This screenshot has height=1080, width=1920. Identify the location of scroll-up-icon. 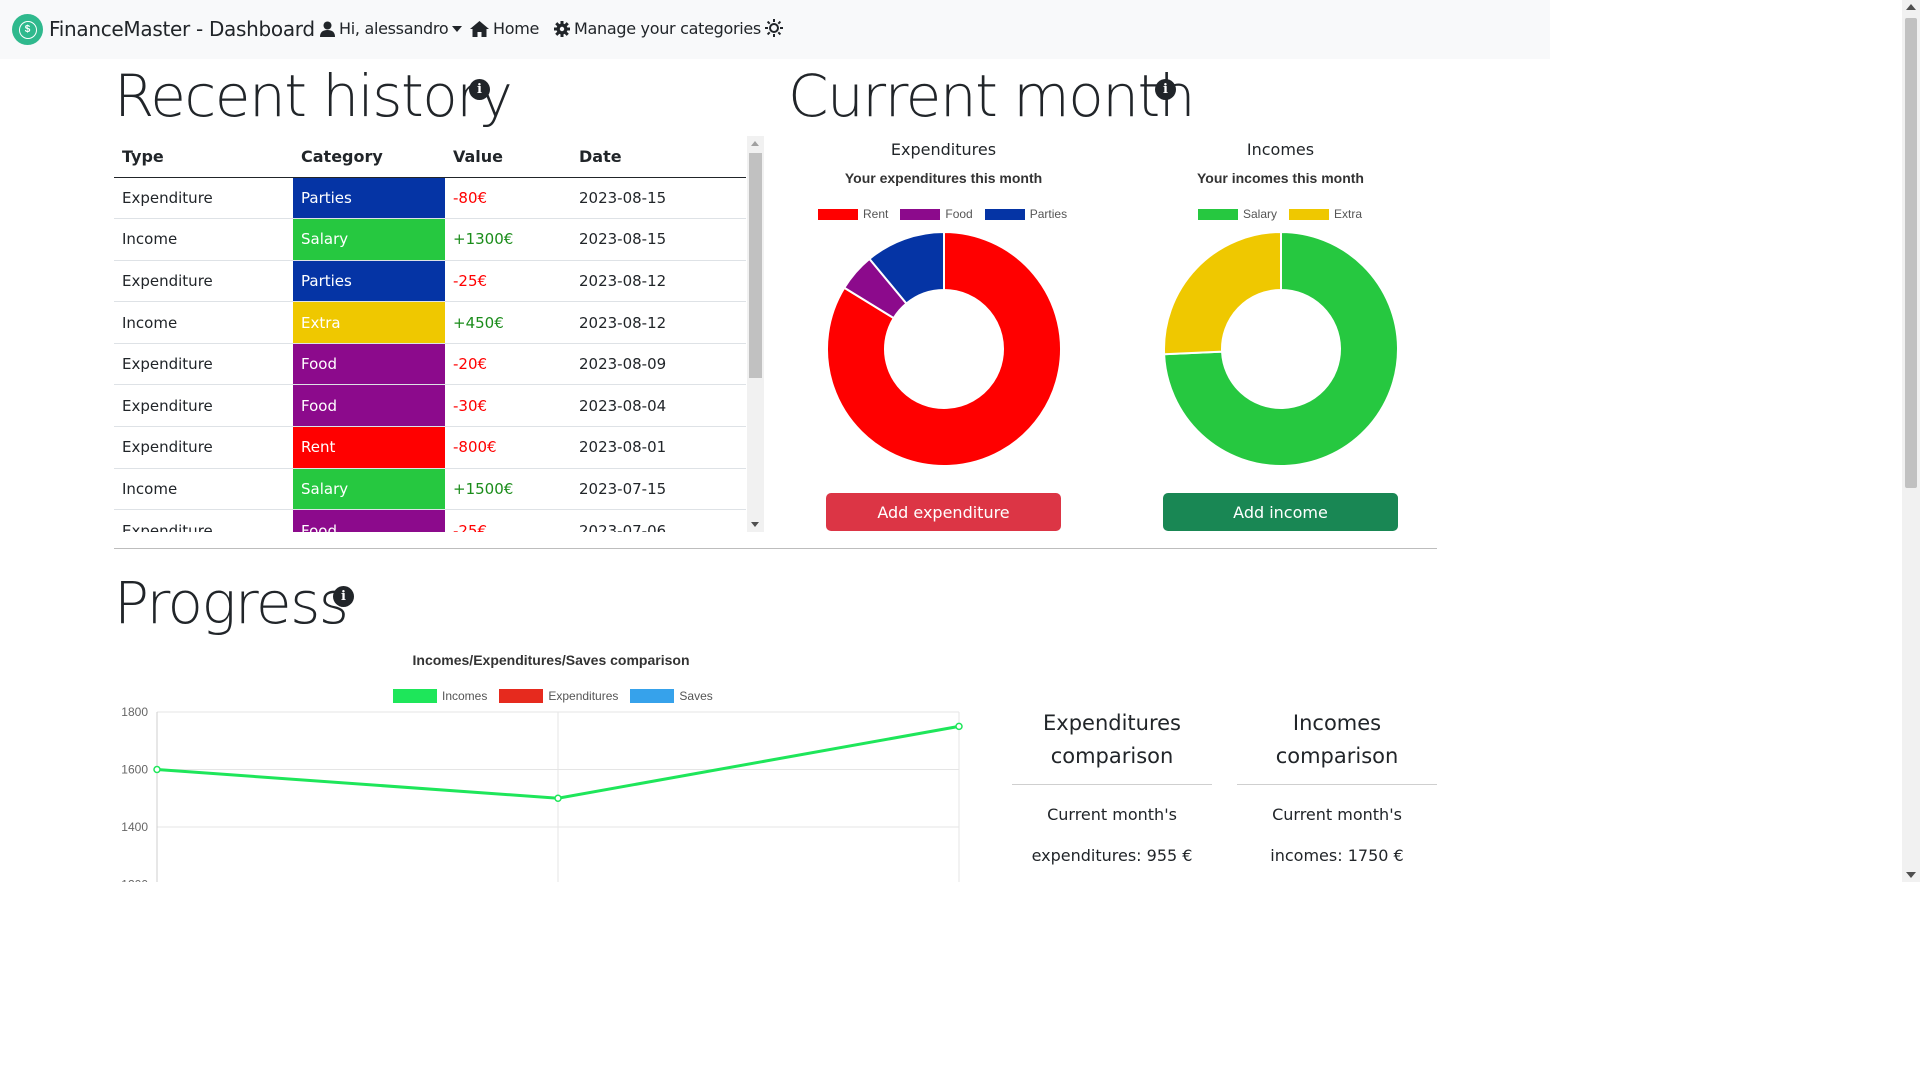
(1911, 7).